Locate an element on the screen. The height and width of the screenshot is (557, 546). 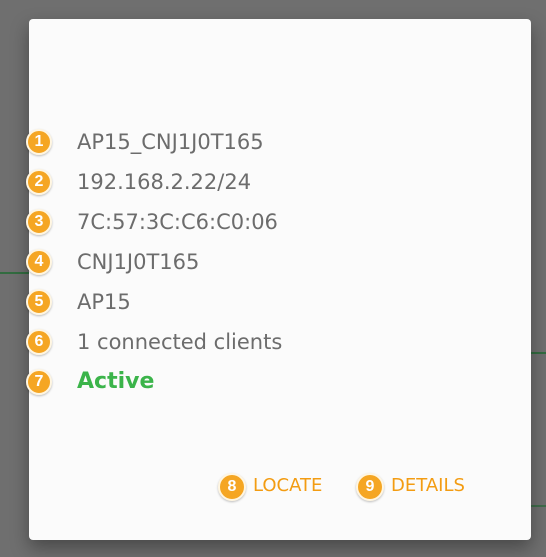
callout-badge-2: 2 is located at coordinates (39, 182).